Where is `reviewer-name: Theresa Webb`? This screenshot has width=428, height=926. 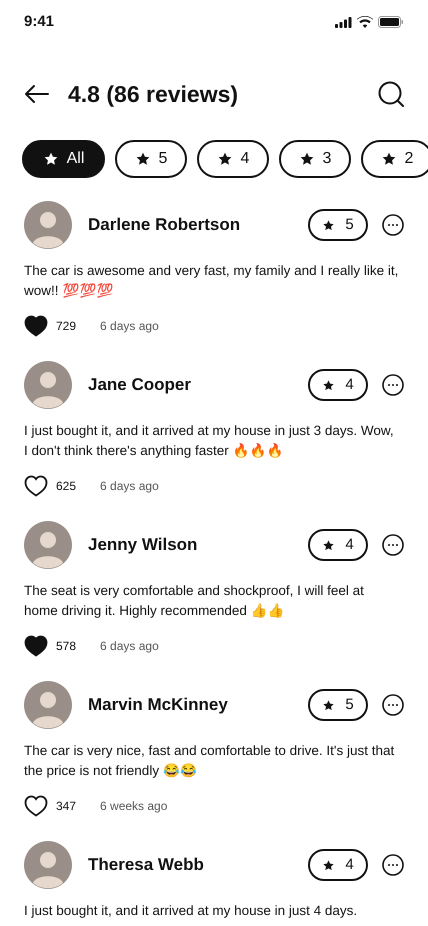 reviewer-name: Theresa Webb is located at coordinates (146, 865).